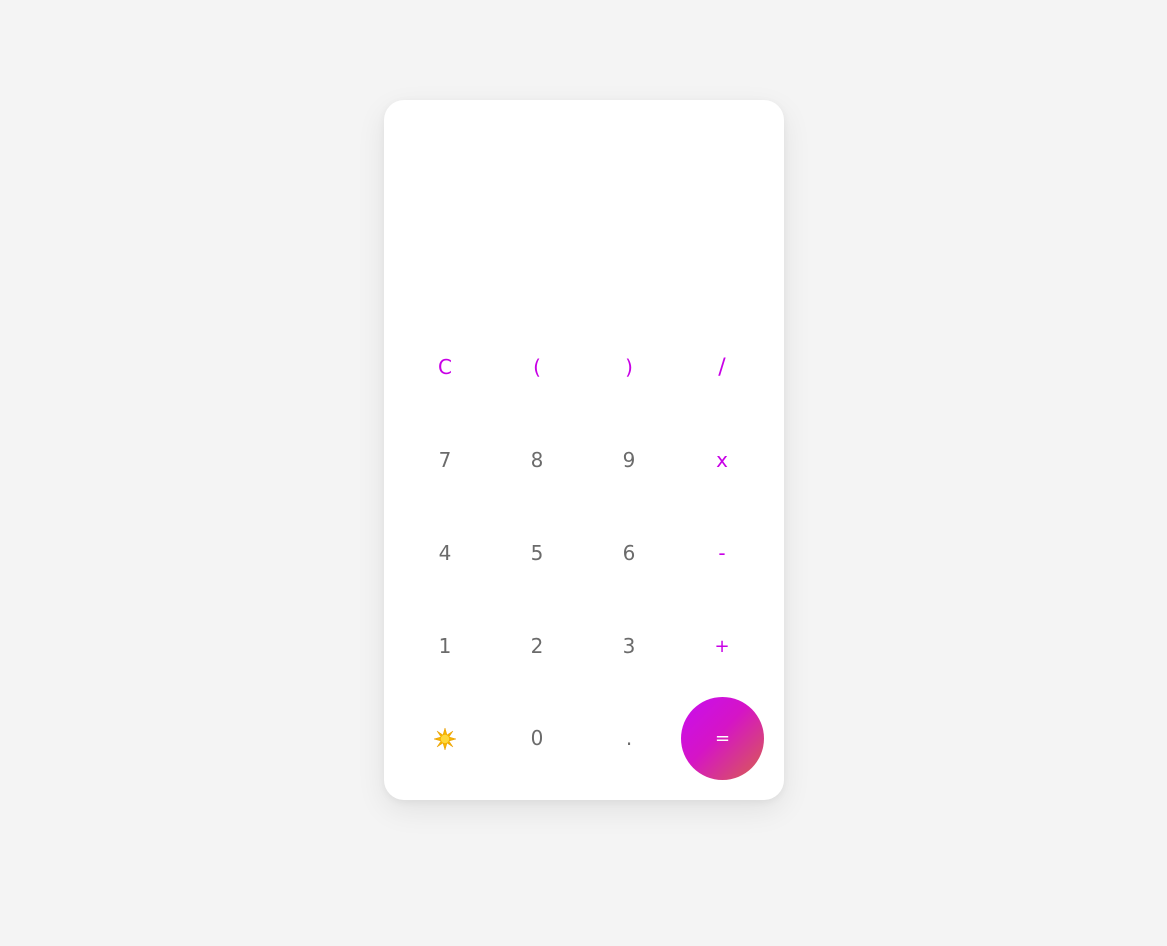 The width and height of the screenshot is (1167, 946). Describe the element at coordinates (537, 738) in the screenshot. I see `digit-0-button: 0` at that location.